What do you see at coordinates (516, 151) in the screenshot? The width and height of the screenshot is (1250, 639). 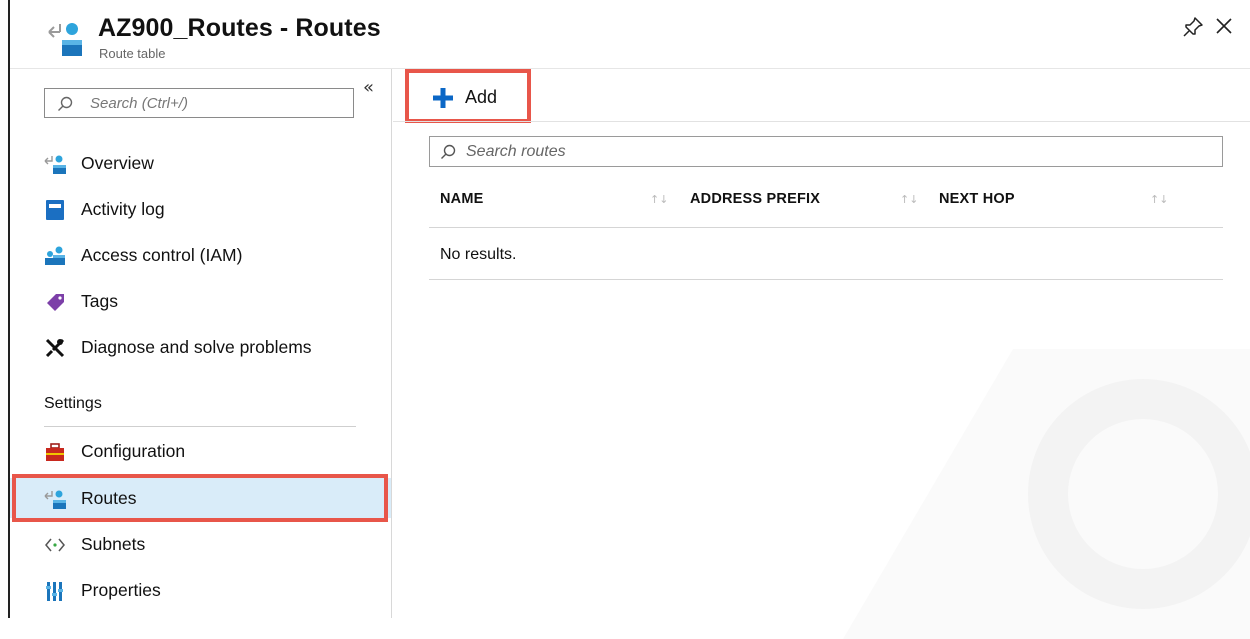 I see `routes-search-placeholder: Search routes` at bounding box center [516, 151].